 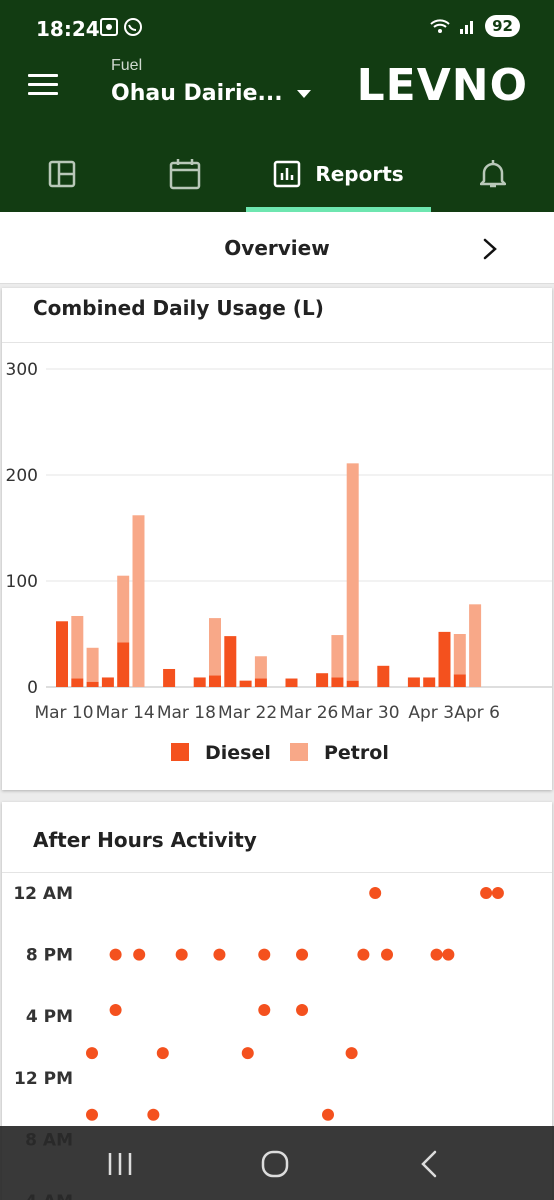 What do you see at coordinates (477, 713) in the screenshot?
I see `x-tick-label: Apr 6` at bounding box center [477, 713].